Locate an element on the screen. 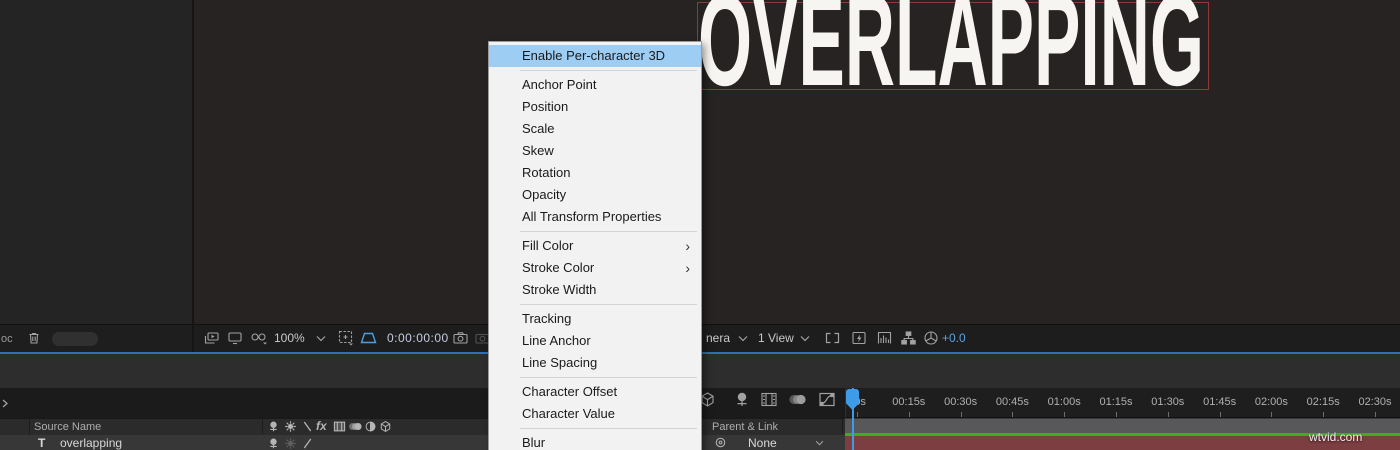 This screenshot has height=450, width=1400. trash-icon is located at coordinates (34, 338).